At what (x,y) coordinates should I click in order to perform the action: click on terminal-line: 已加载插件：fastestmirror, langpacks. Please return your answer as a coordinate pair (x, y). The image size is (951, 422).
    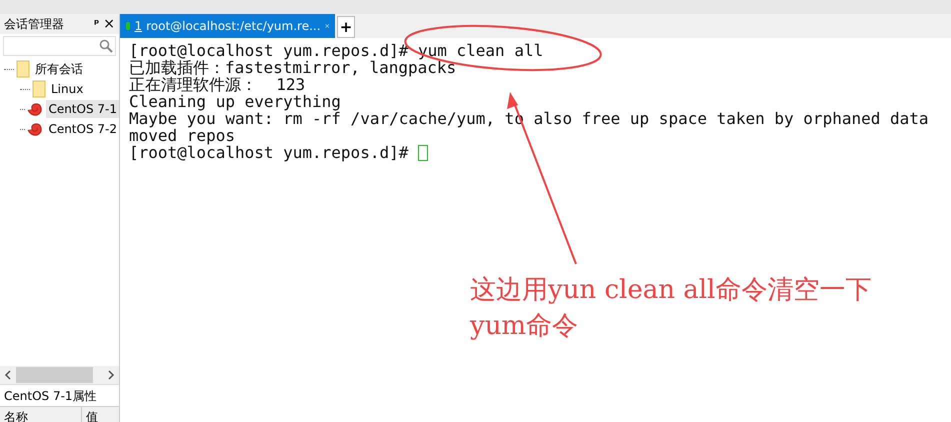
    Looking at the image, I should click on (292, 67).